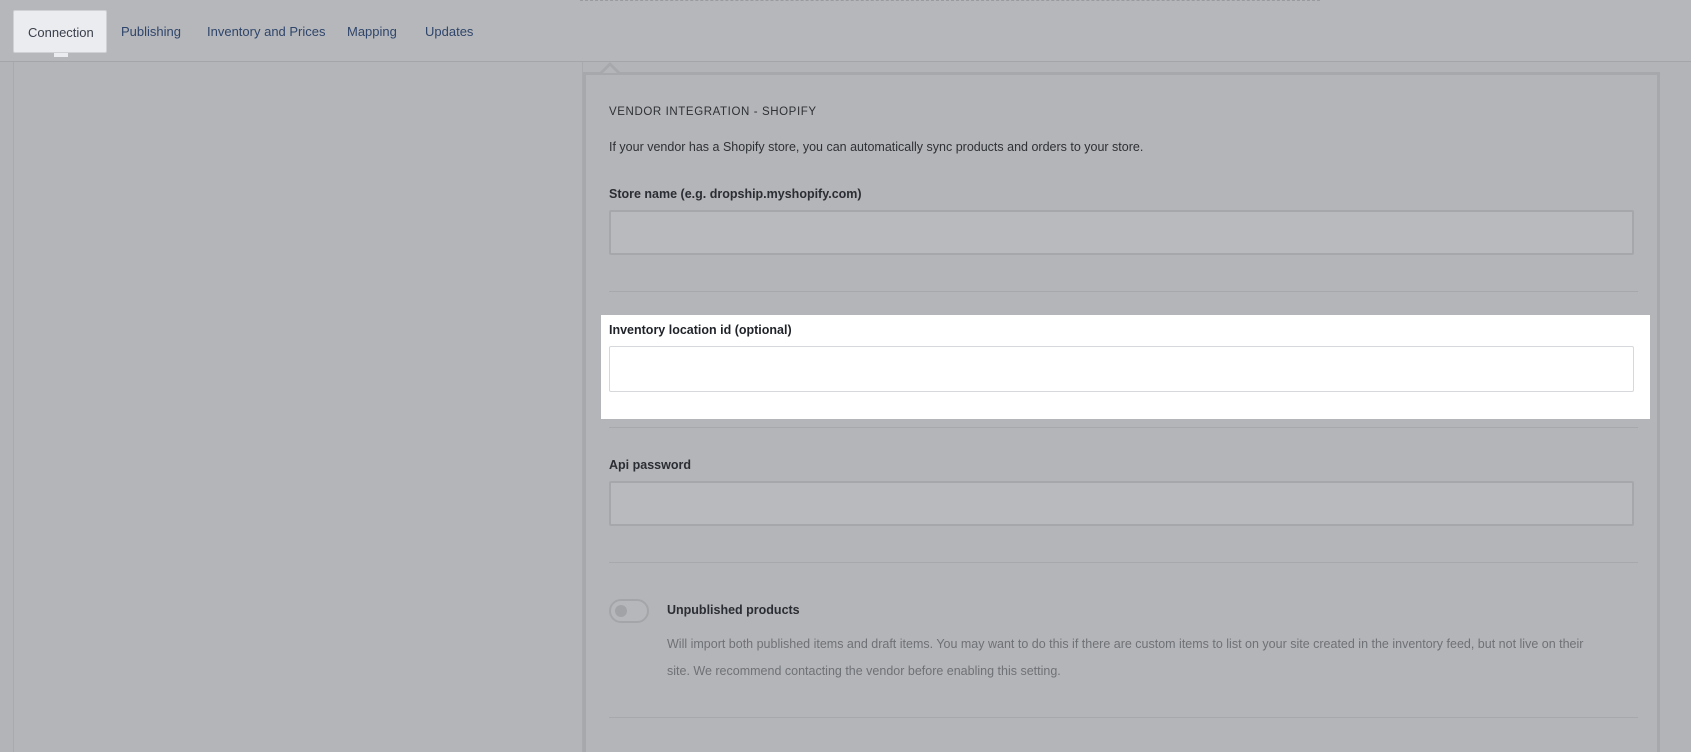 This screenshot has width=1691, height=752. What do you see at coordinates (713, 112) in the screenshot?
I see `section-title: VENDOR INTEGRATION - SHOPIFY` at bounding box center [713, 112].